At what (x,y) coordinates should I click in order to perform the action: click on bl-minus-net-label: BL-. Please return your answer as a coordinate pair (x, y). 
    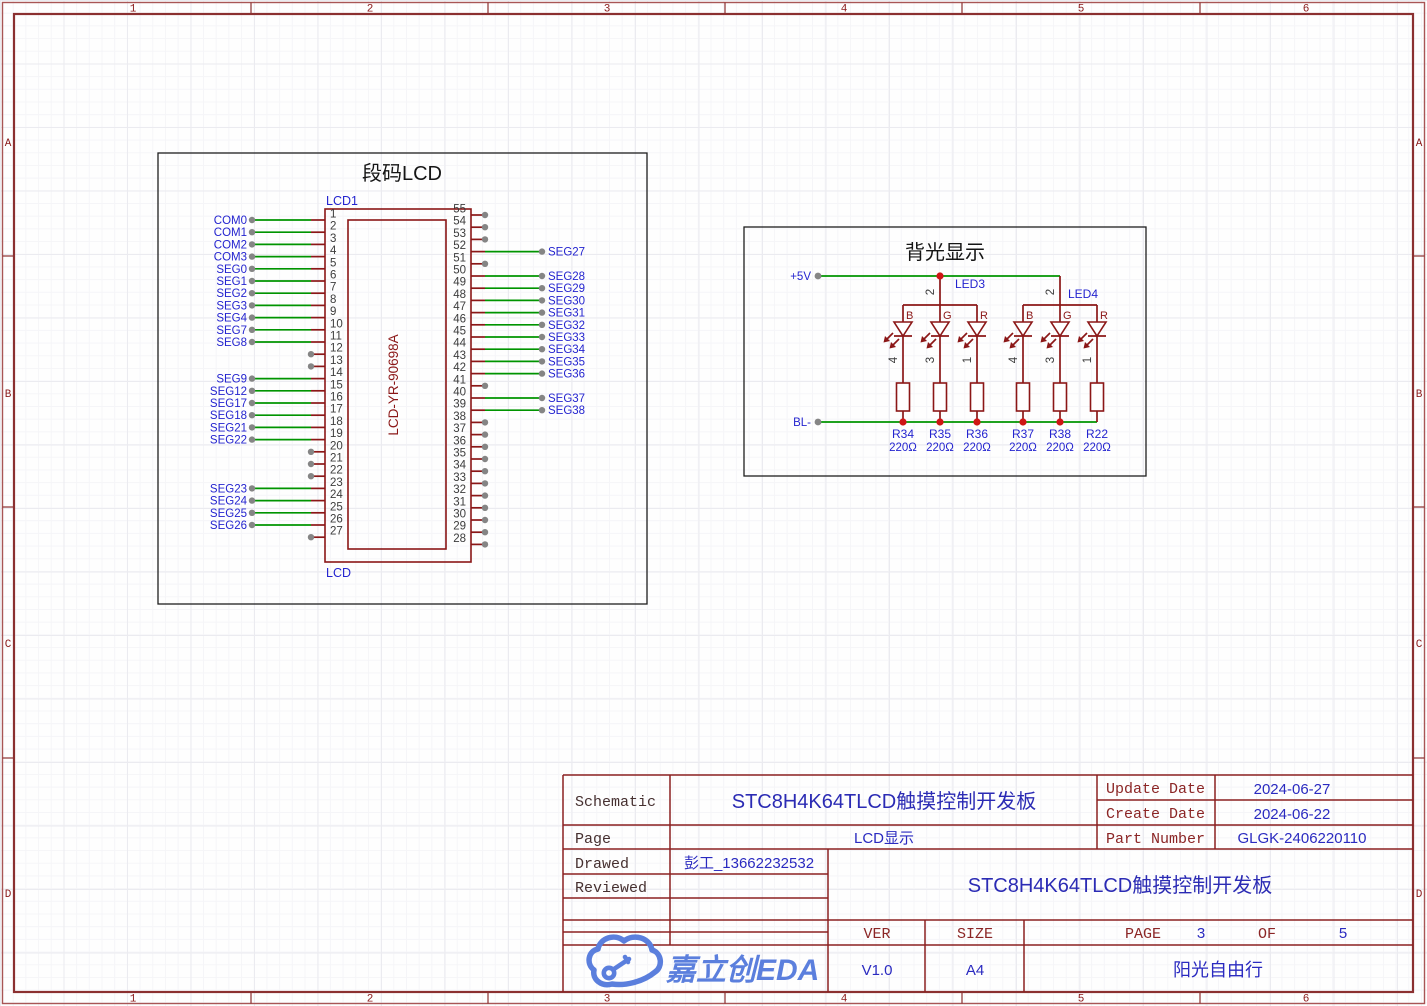
    Looking at the image, I should click on (802, 423).